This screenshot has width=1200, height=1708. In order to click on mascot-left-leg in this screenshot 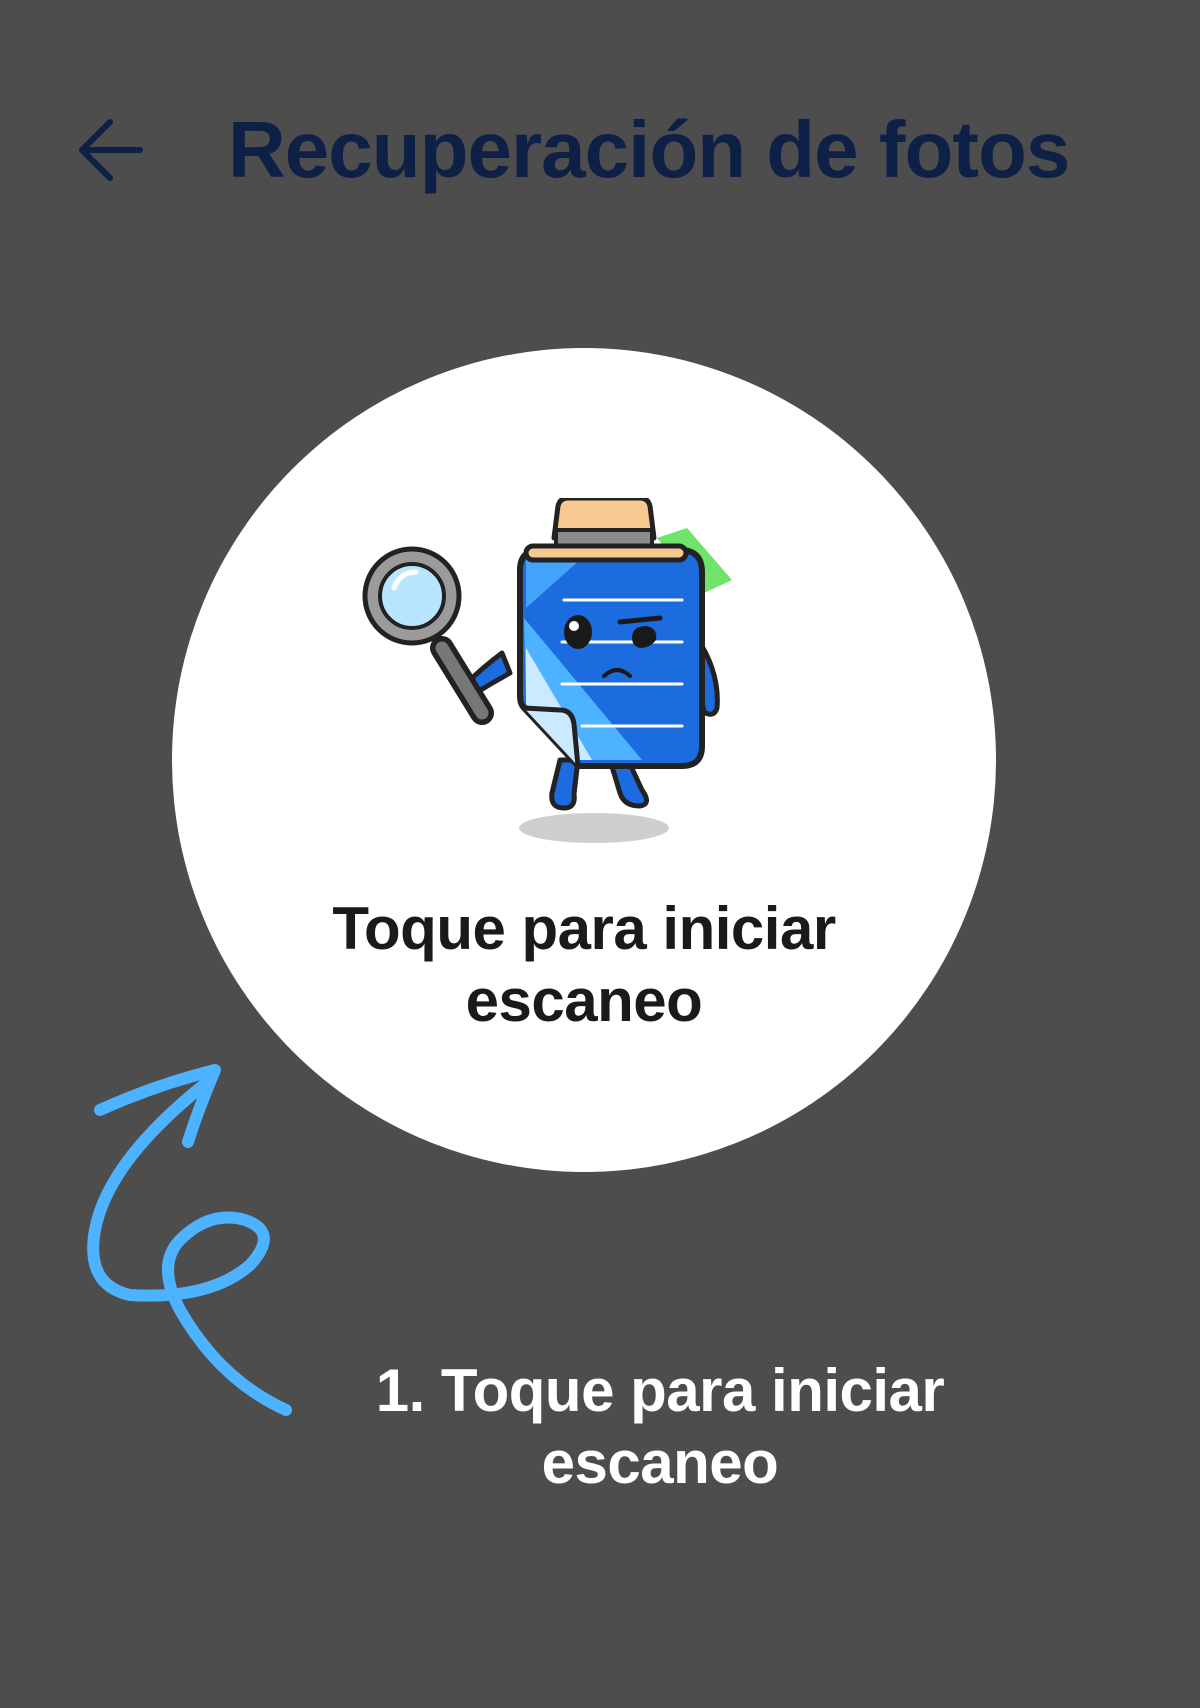, I will do `click(565, 784)`.